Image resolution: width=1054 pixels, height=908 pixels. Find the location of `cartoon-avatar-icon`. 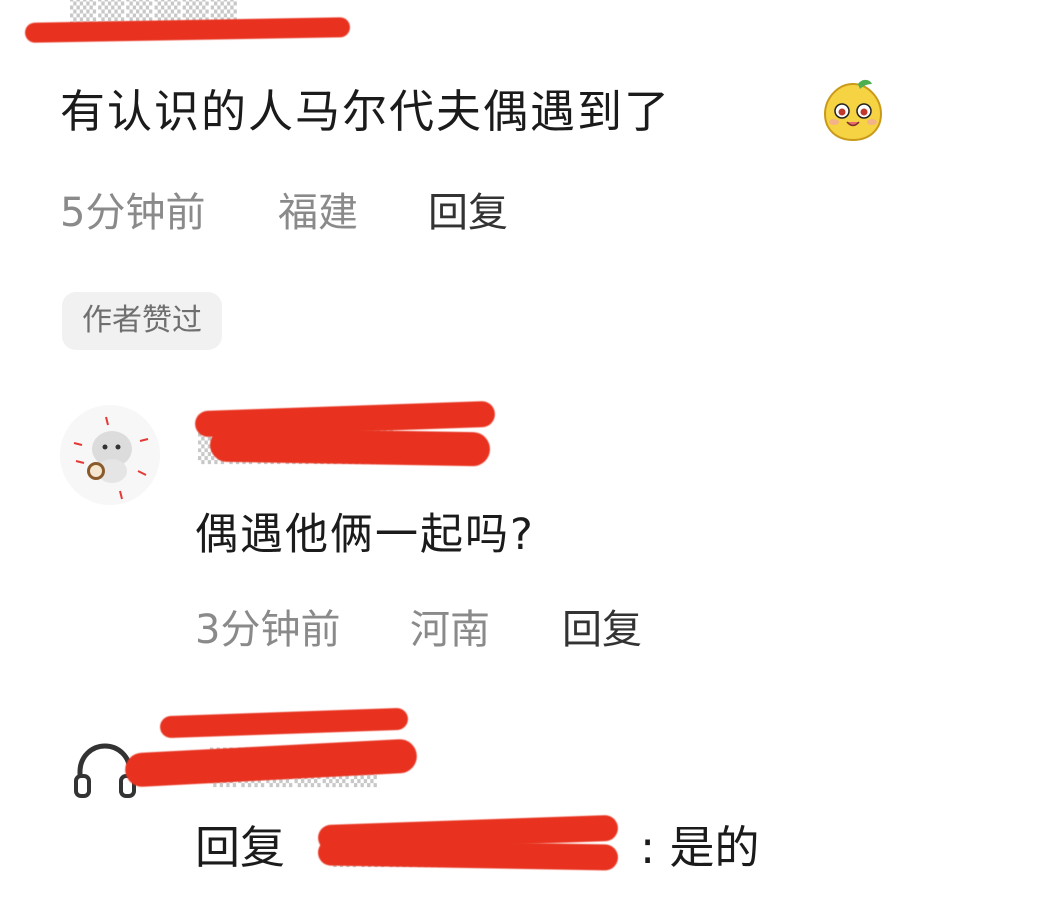

cartoon-avatar-icon is located at coordinates (110, 455).